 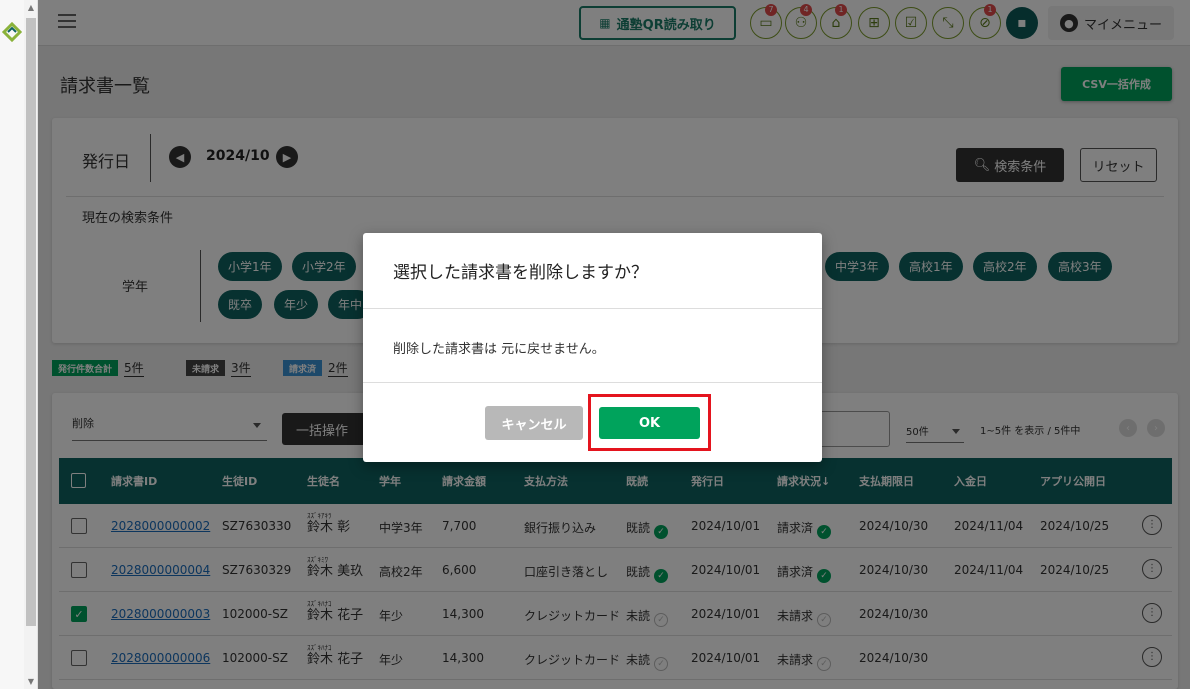 What do you see at coordinates (31, 8) in the screenshot?
I see `scroll-up-icon: ▲` at bounding box center [31, 8].